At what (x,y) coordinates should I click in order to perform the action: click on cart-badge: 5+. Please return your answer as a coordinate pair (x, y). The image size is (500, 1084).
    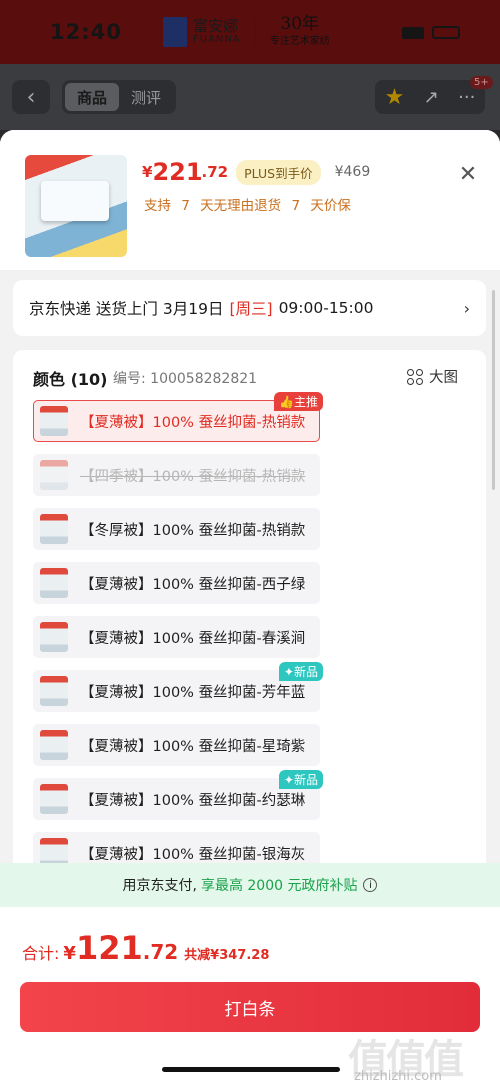
    Looking at the image, I should click on (481, 82).